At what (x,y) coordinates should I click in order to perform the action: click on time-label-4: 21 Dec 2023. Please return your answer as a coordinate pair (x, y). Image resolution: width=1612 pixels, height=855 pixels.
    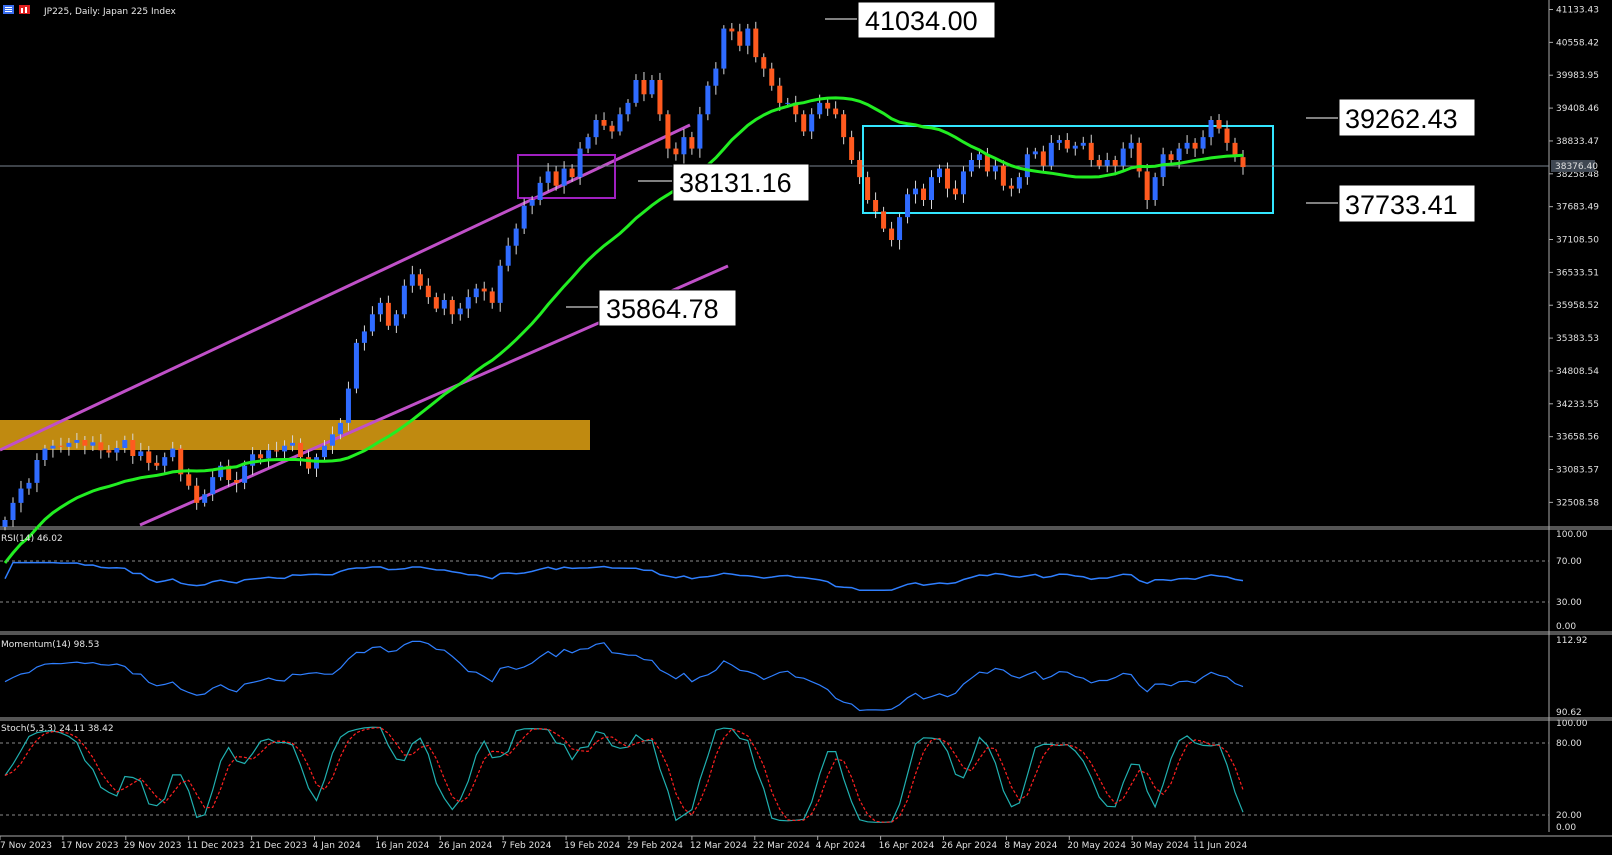
    Looking at the image, I should click on (279, 846).